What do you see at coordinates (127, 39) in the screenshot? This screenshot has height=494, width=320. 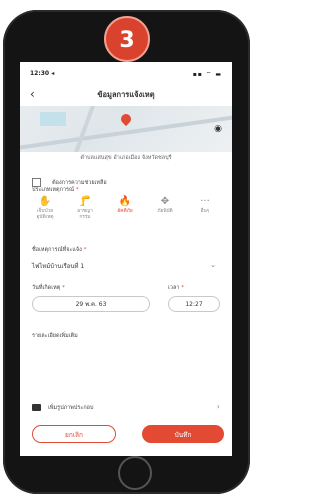 I see `step-badge: 3` at bounding box center [127, 39].